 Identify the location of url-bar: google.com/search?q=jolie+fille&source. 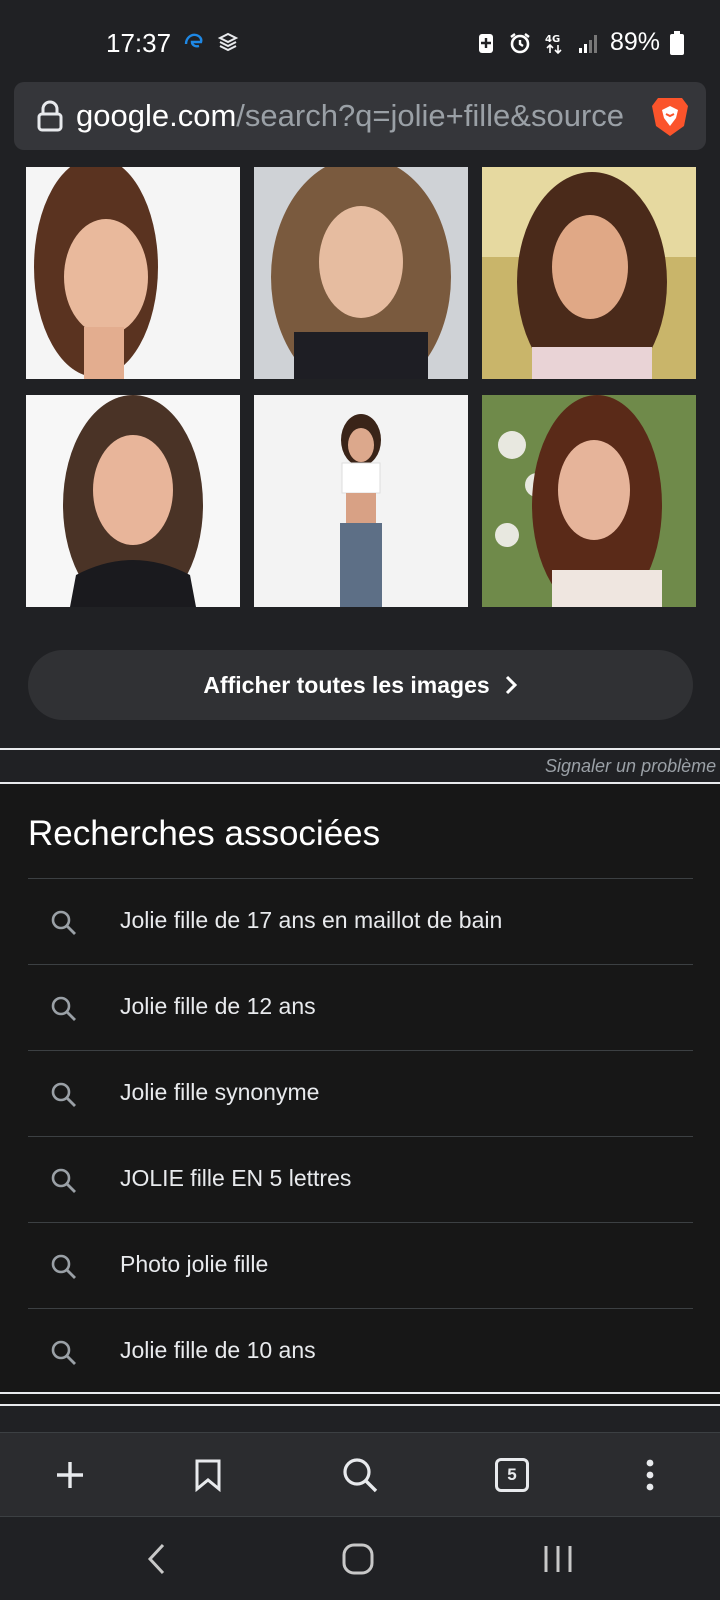
(360, 116).